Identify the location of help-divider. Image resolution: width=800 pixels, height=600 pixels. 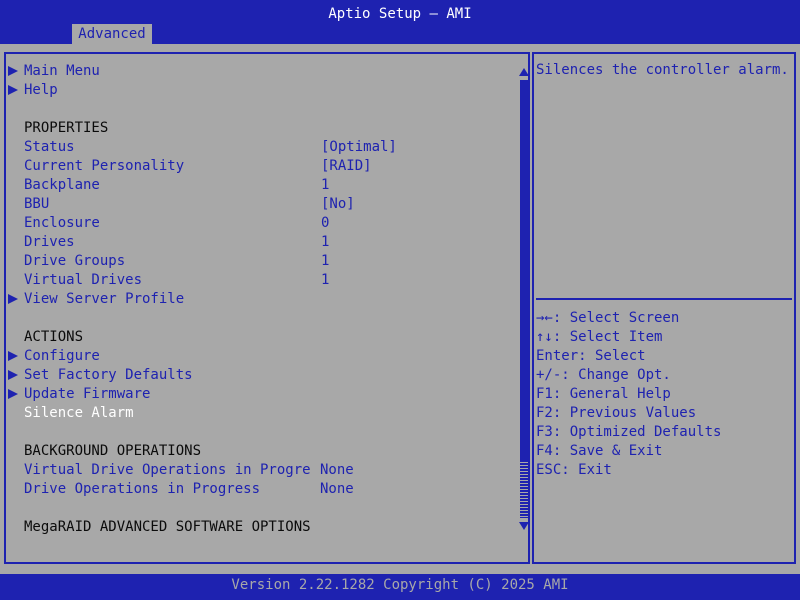
(664, 299).